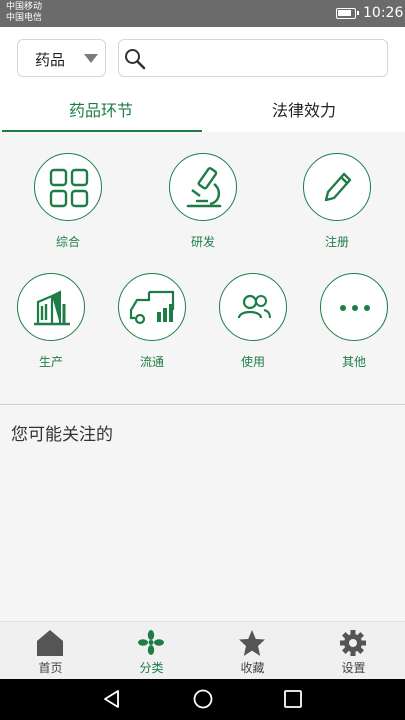 The width and height of the screenshot is (405, 720). I want to click on search-bar: 药品, so click(202, 59).